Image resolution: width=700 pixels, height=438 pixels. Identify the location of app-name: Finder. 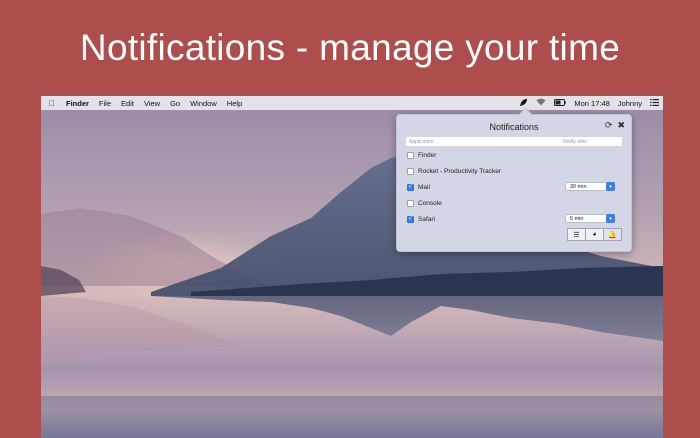
(427, 155).